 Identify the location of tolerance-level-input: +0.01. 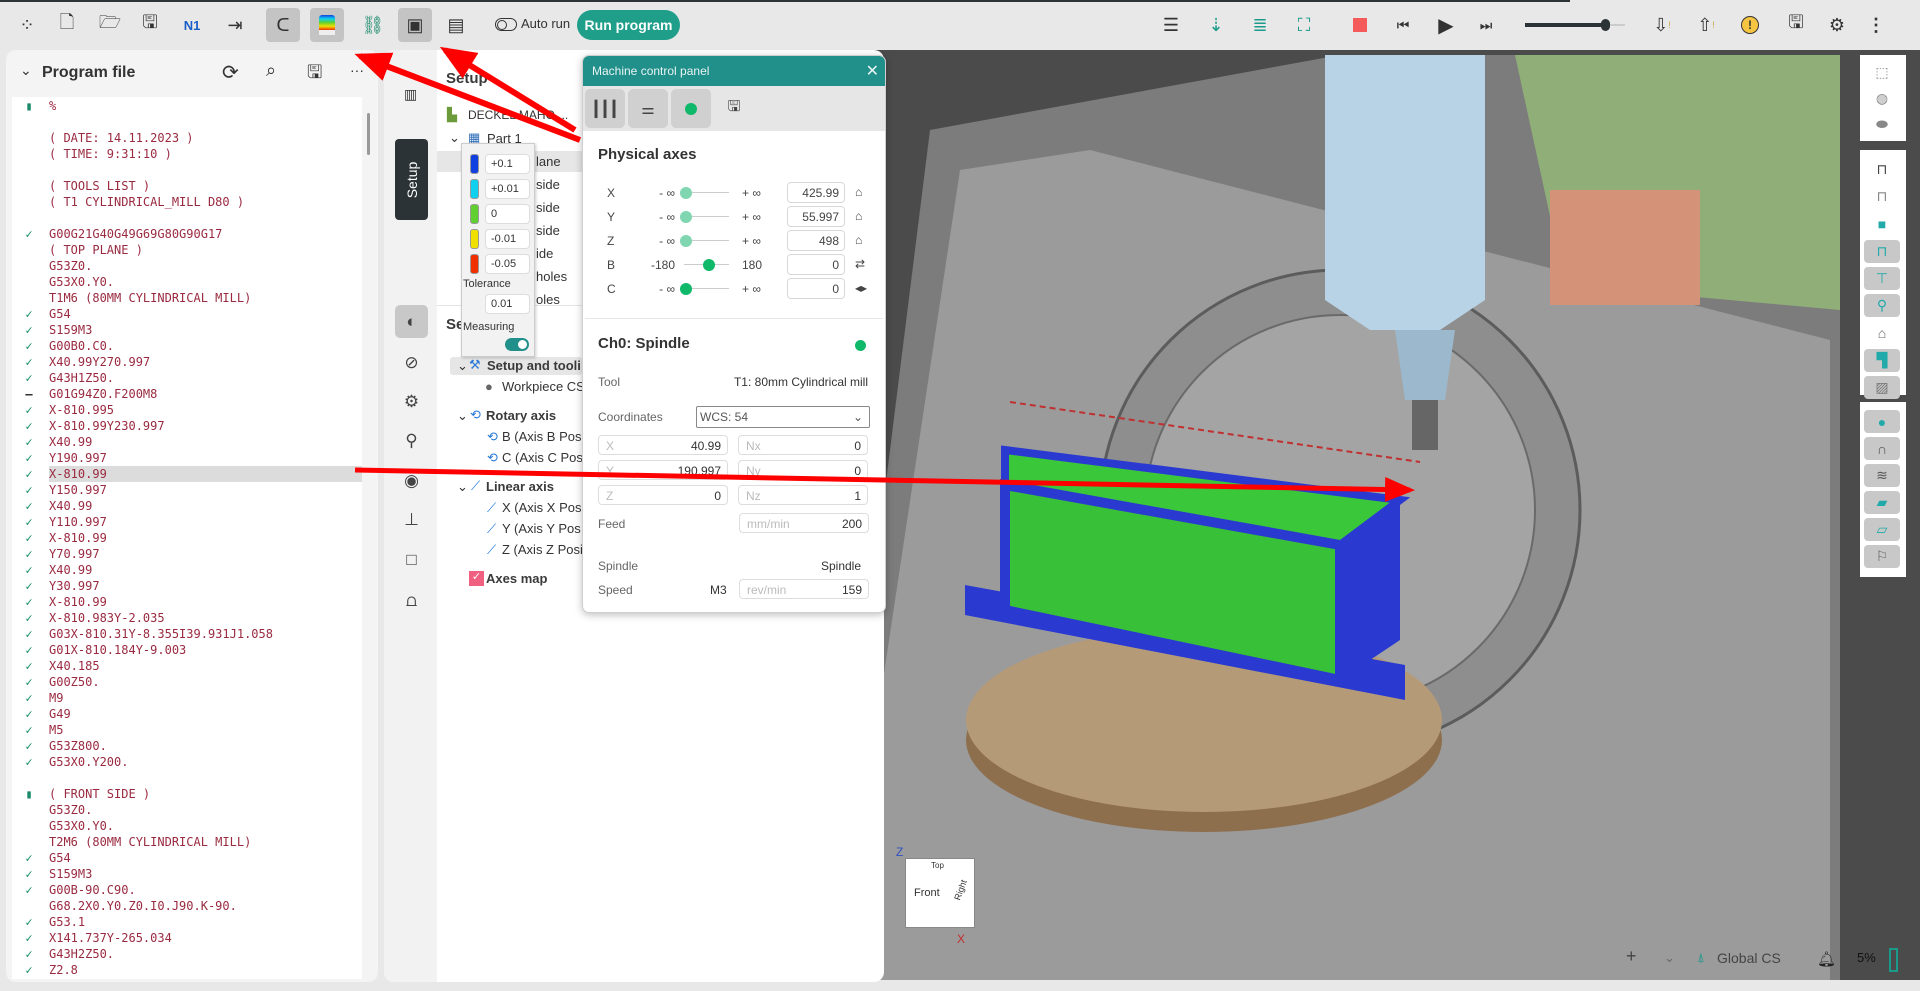
(507, 189).